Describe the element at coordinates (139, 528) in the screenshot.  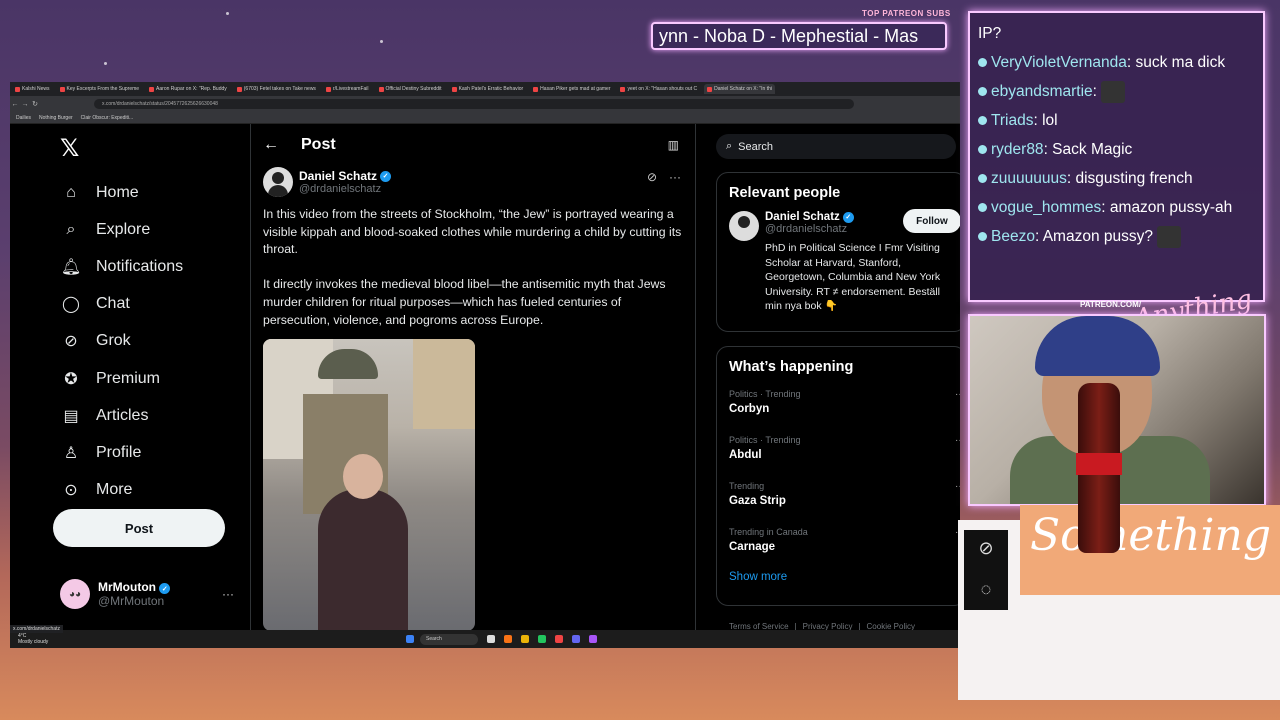
I see `post-button: Post` at that location.